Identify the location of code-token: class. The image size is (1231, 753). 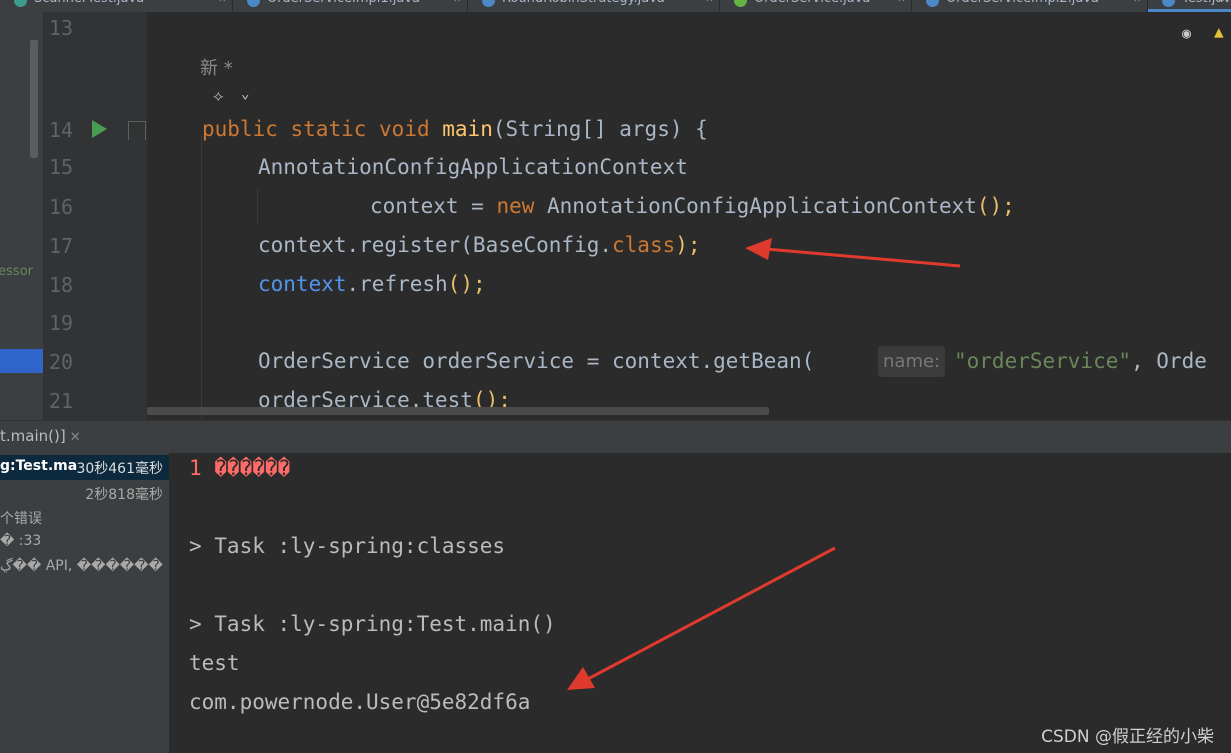
(644, 245).